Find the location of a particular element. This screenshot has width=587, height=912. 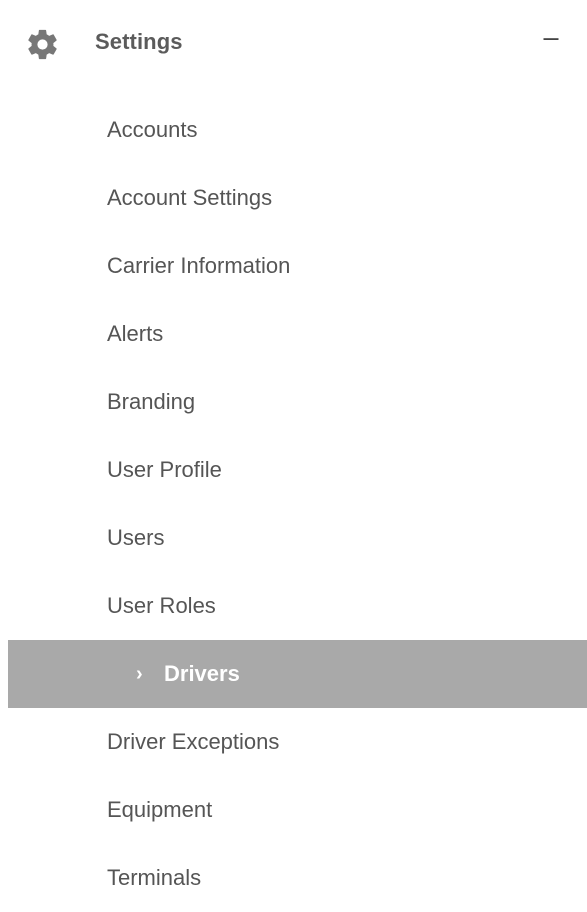

menu-item-label: Users is located at coordinates (136, 537).